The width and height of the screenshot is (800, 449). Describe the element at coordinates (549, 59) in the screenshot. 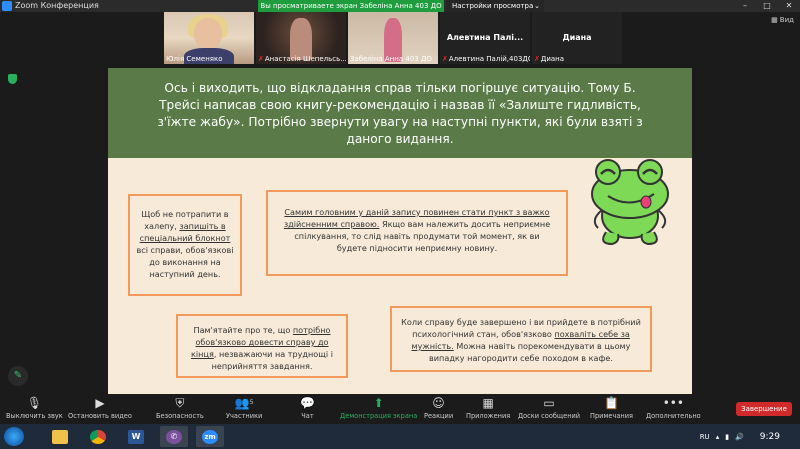

I see `participant-name: ✗ Диана` at that location.